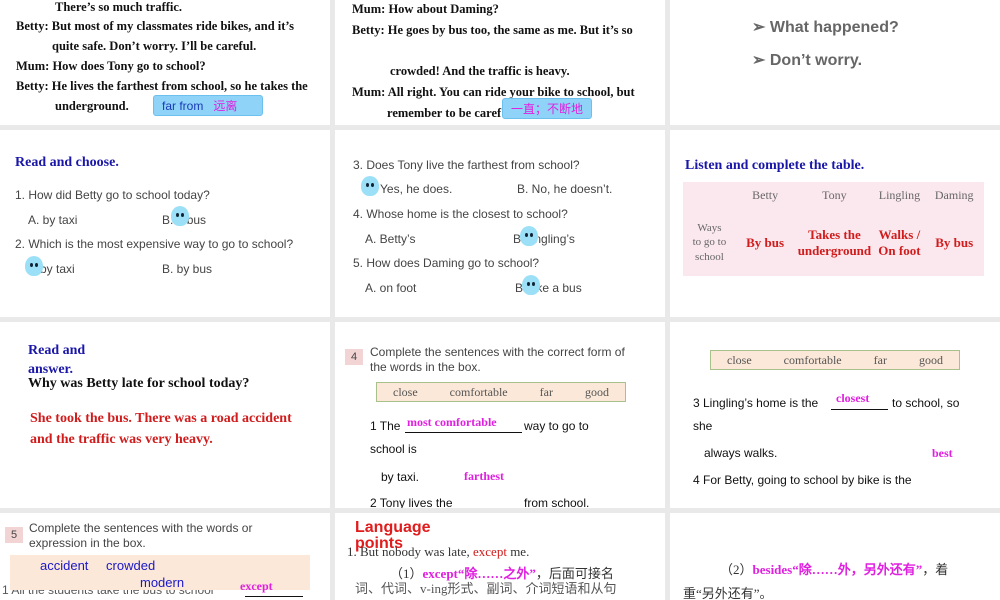 The height and width of the screenshot is (600, 1000). Describe the element at coordinates (452, 422) in the screenshot. I see `answer: most comfortable` at that location.